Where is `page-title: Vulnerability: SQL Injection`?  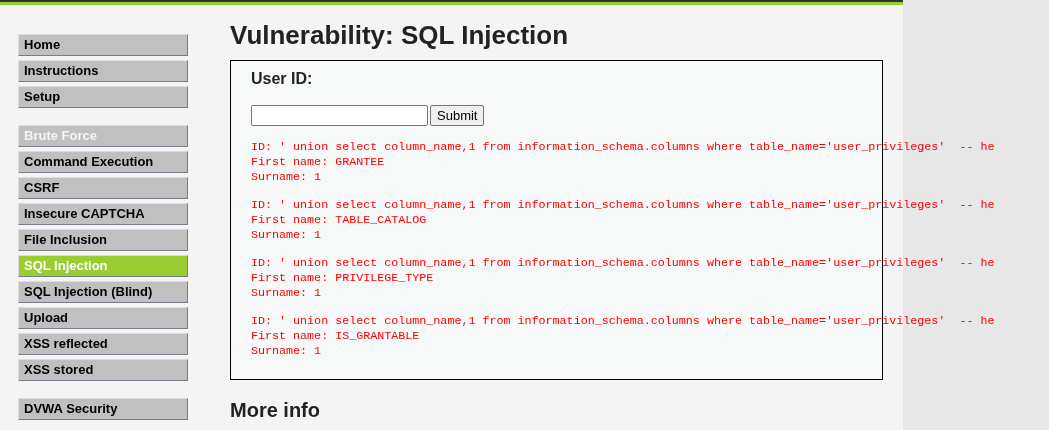 page-title: Vulnerability: SQL Injection is located at coordinates (400, 35).